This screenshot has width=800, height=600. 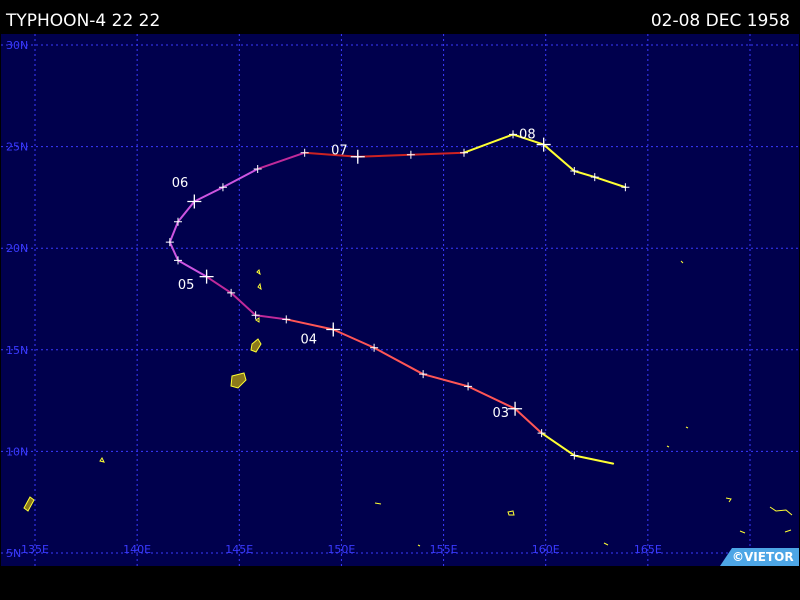 I want to click on day-label: 06, so click(x=180, y=183).